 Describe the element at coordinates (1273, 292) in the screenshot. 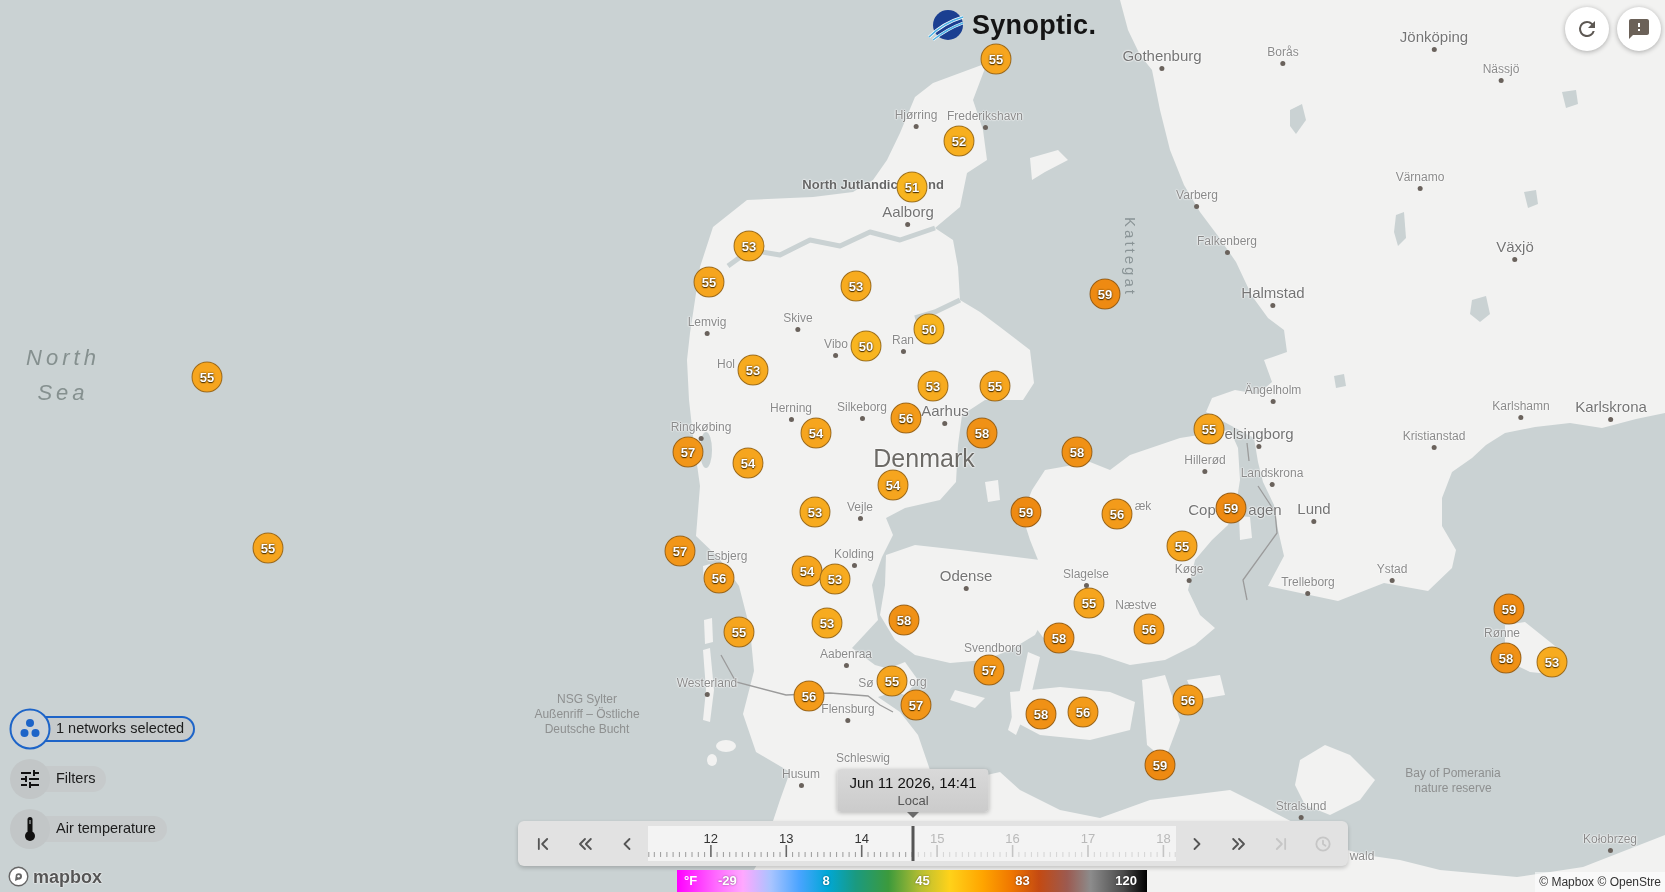

I see `place-label: Halmstad` at that location.